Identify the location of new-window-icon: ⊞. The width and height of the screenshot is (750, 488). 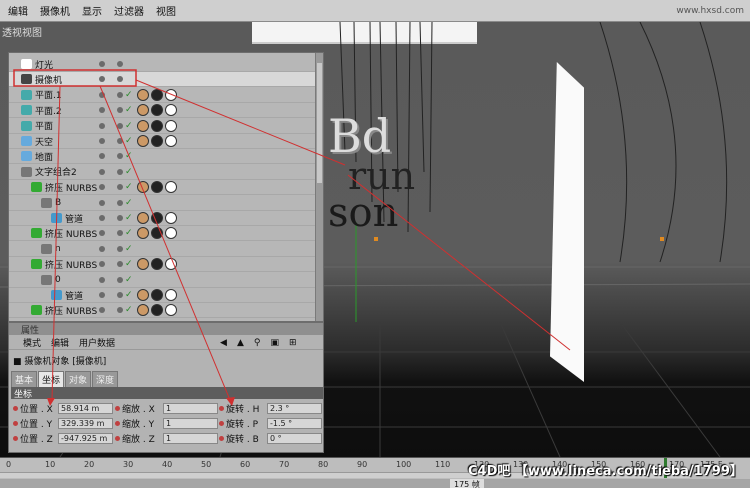
(293, 343).